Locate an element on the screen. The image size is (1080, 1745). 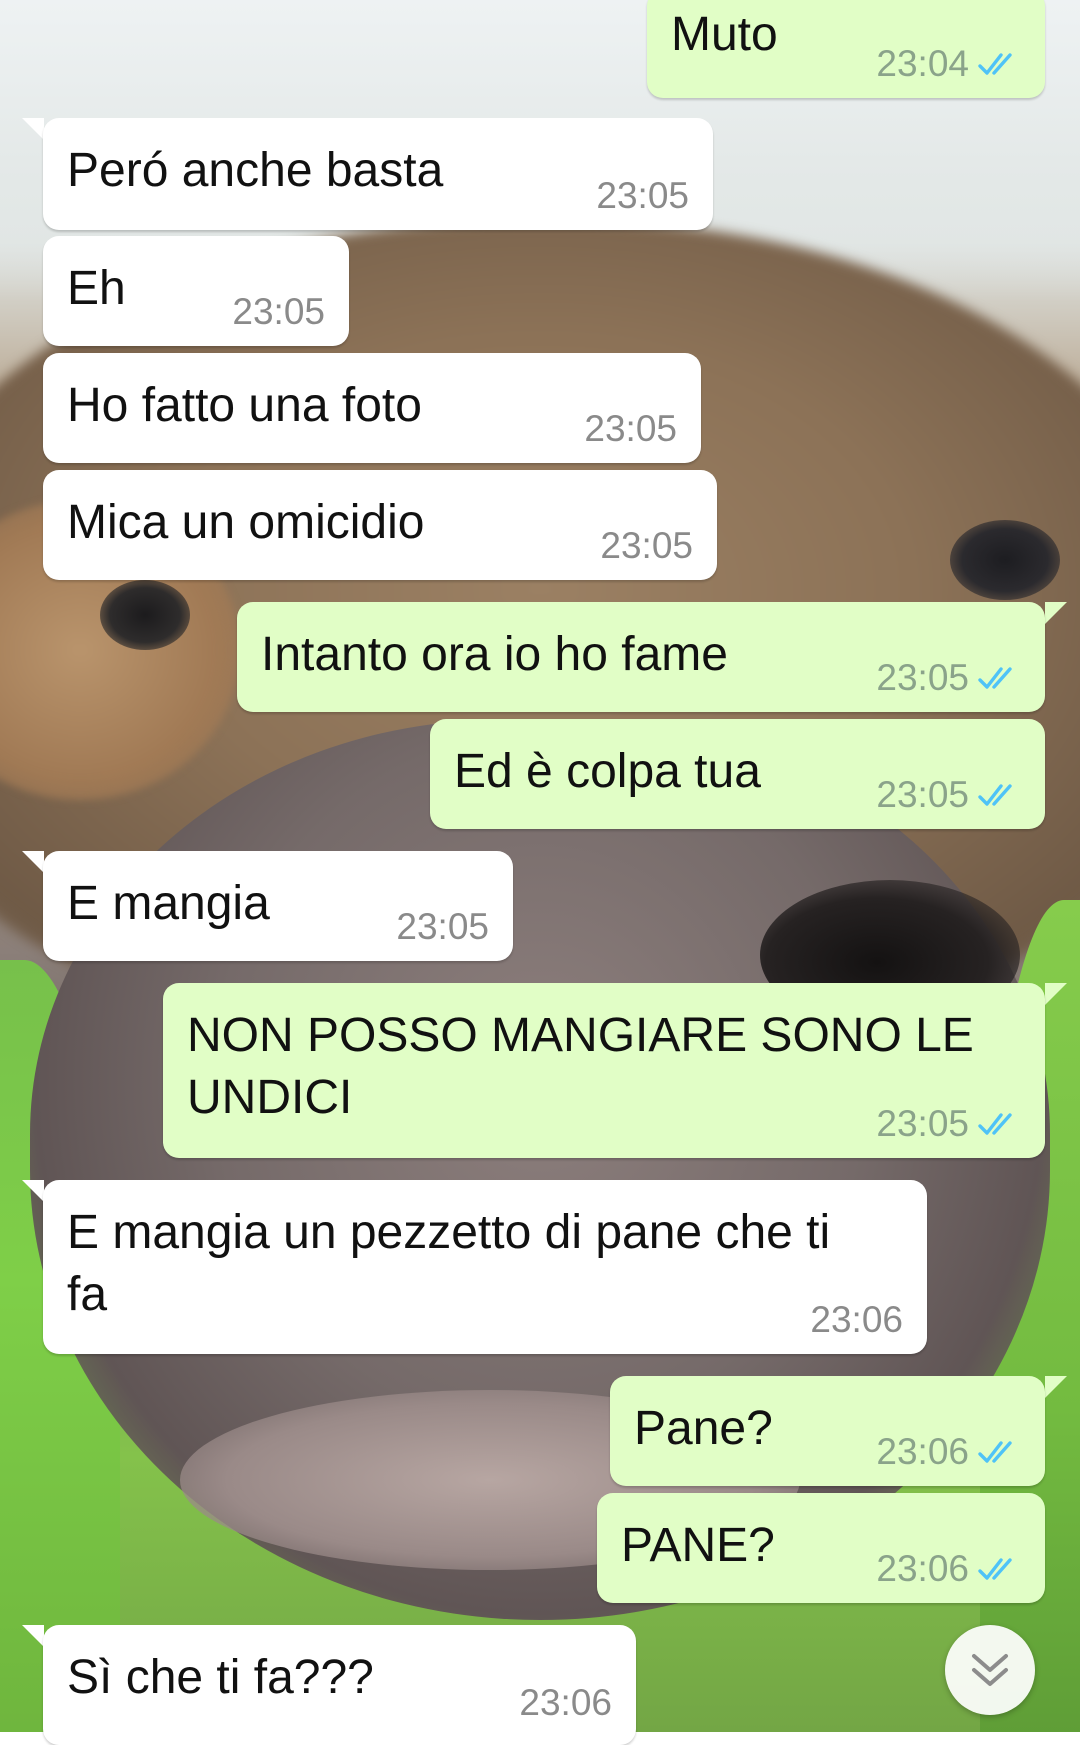
message-text: Muto is located at coordinates (724, 34).